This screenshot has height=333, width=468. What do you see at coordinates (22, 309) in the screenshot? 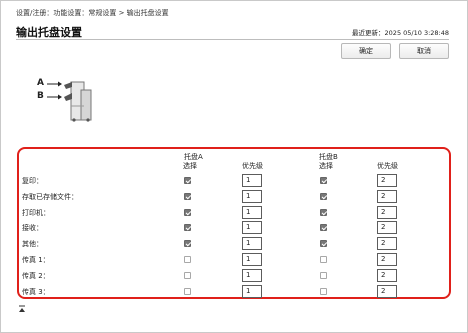
I see `collapse-icon` at bounding box center [22, 309].